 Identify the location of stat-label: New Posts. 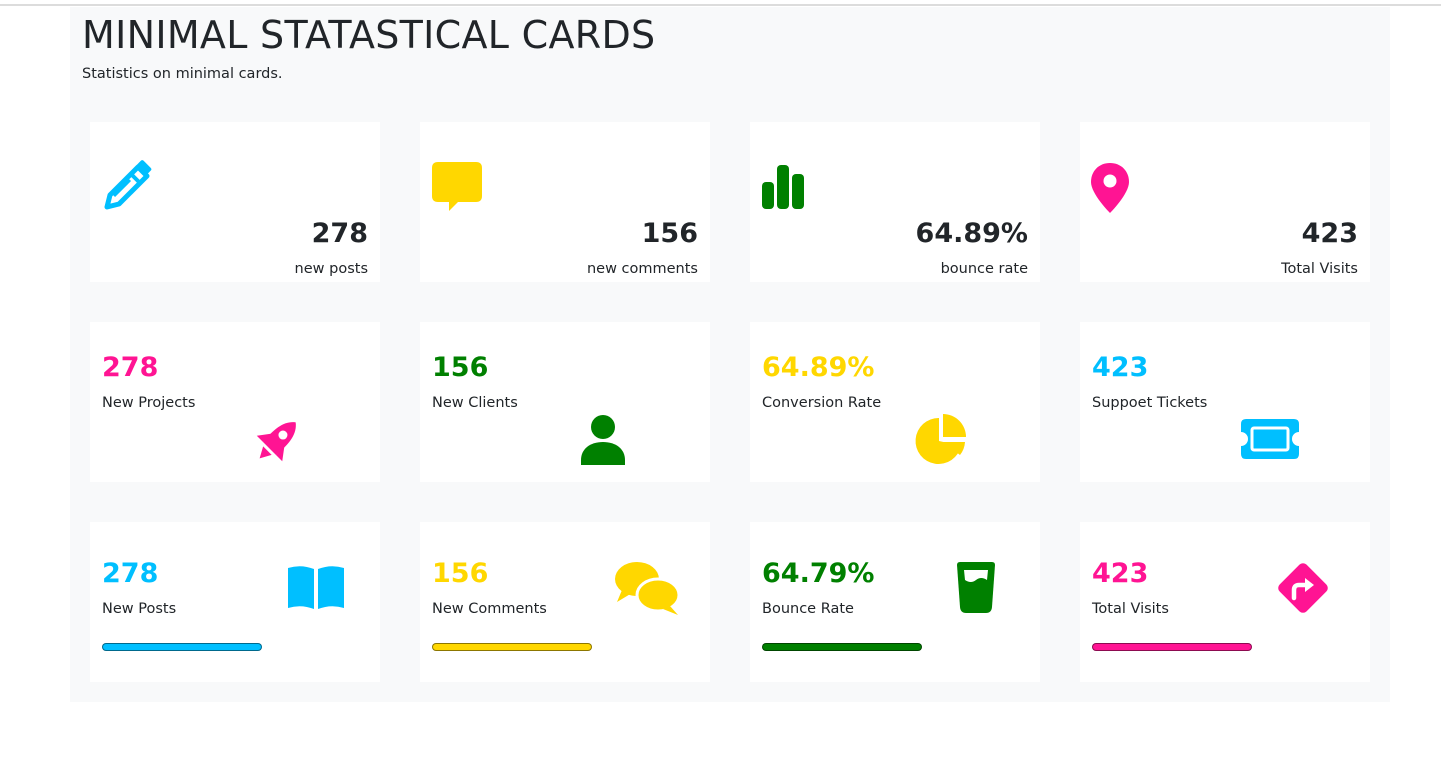
(139, 609).